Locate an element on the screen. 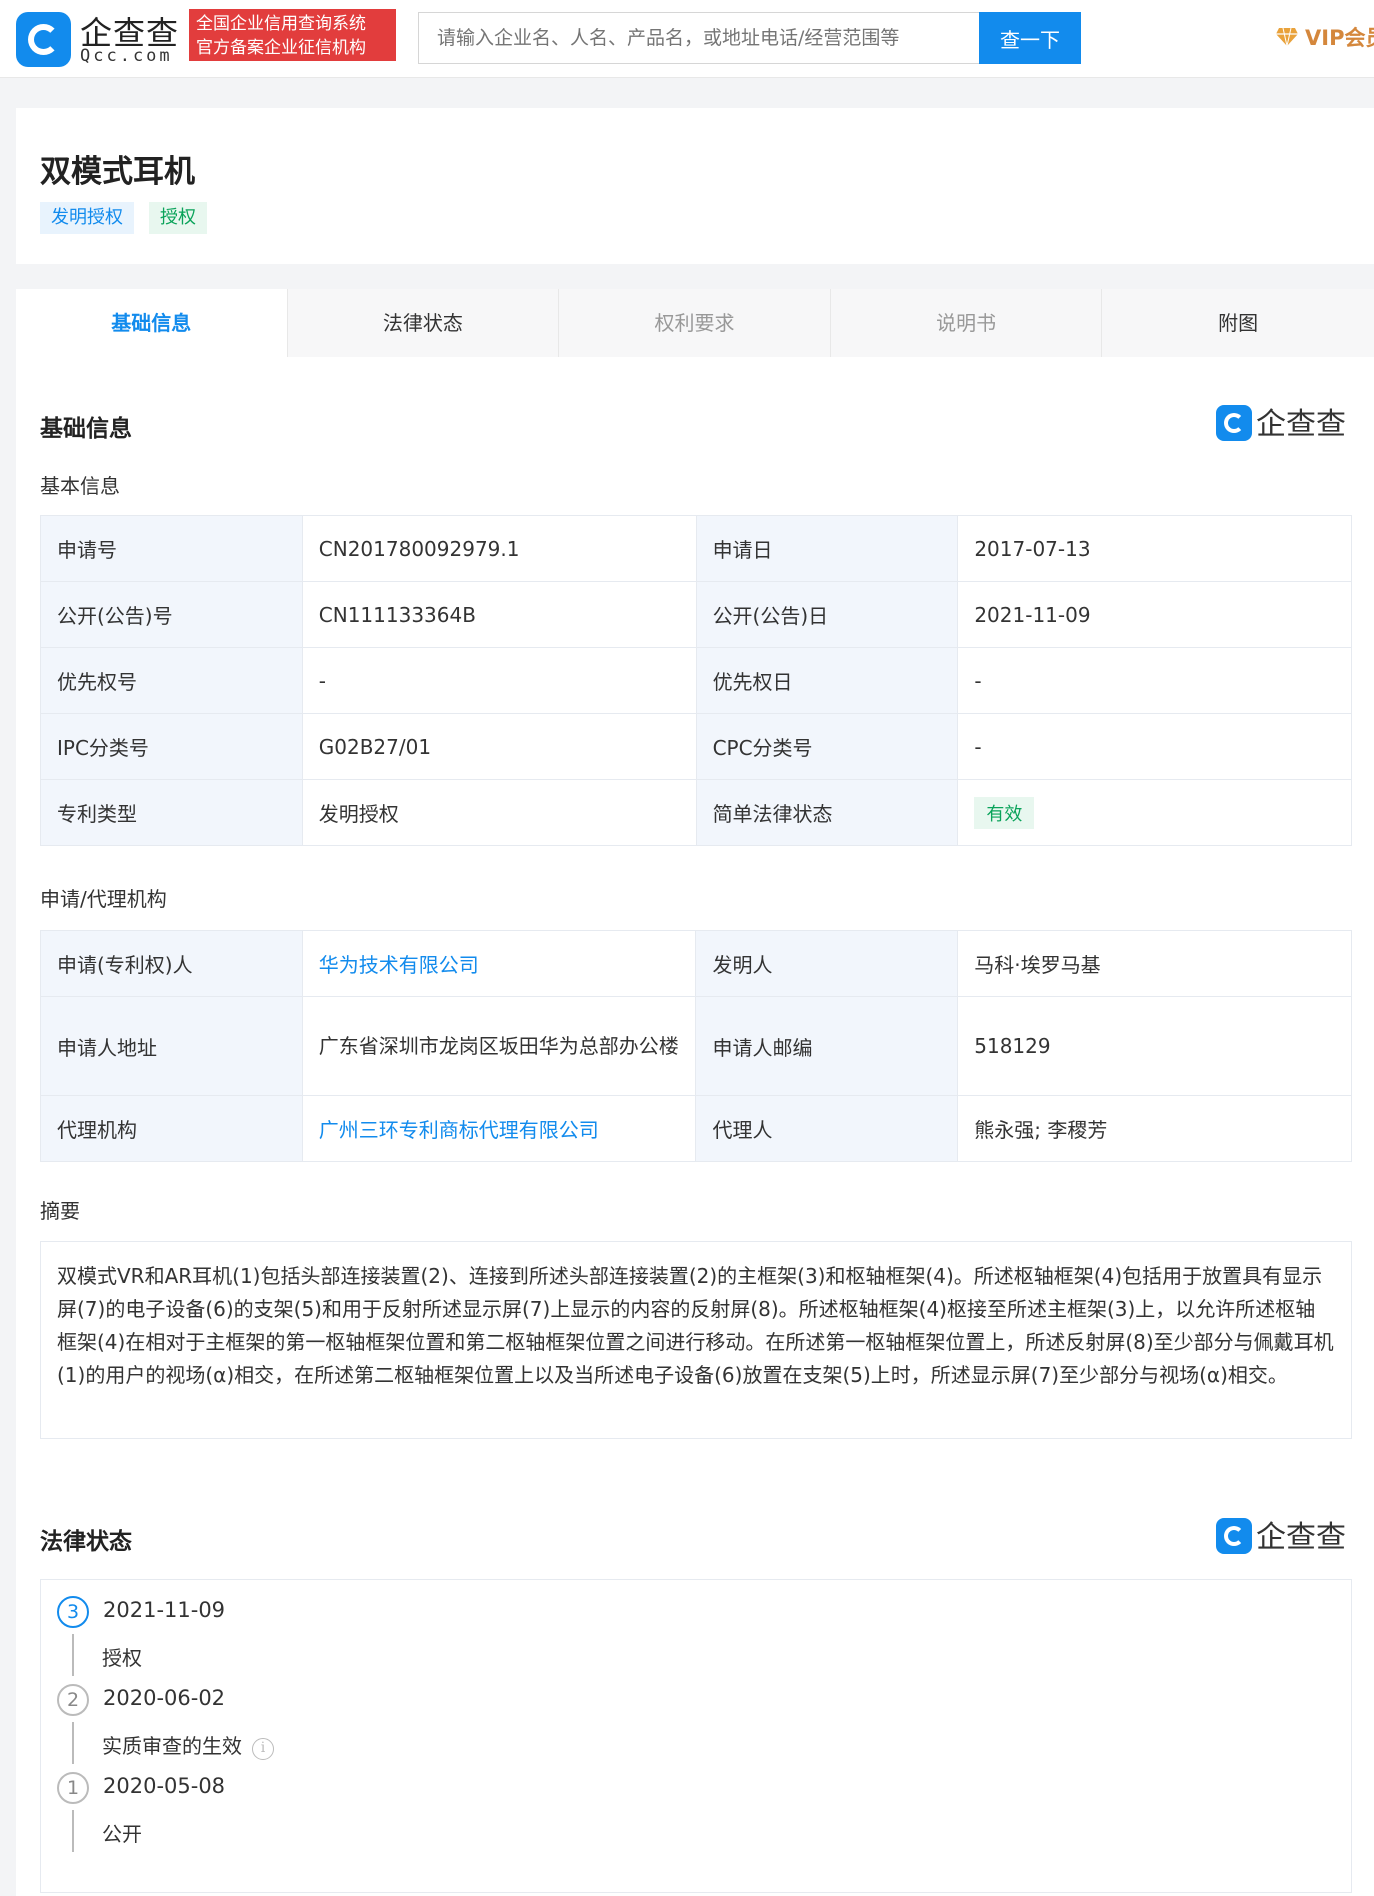  search-box is located at coordinates (699, 38).